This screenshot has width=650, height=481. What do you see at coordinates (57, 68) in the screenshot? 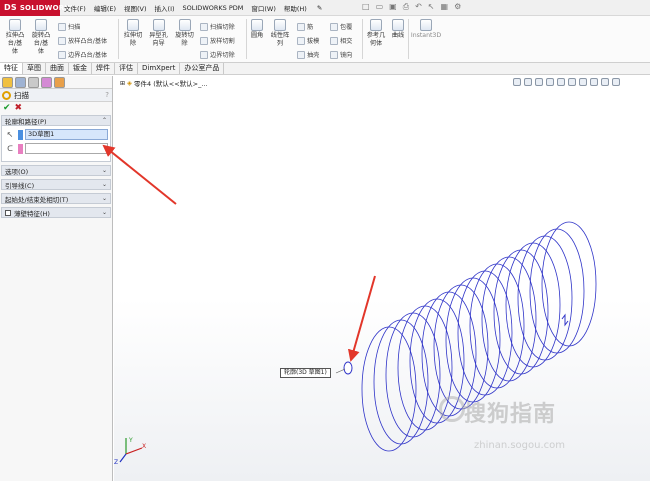
I see `tab-surfaces: 曲面` at bounding box center [57, 68].